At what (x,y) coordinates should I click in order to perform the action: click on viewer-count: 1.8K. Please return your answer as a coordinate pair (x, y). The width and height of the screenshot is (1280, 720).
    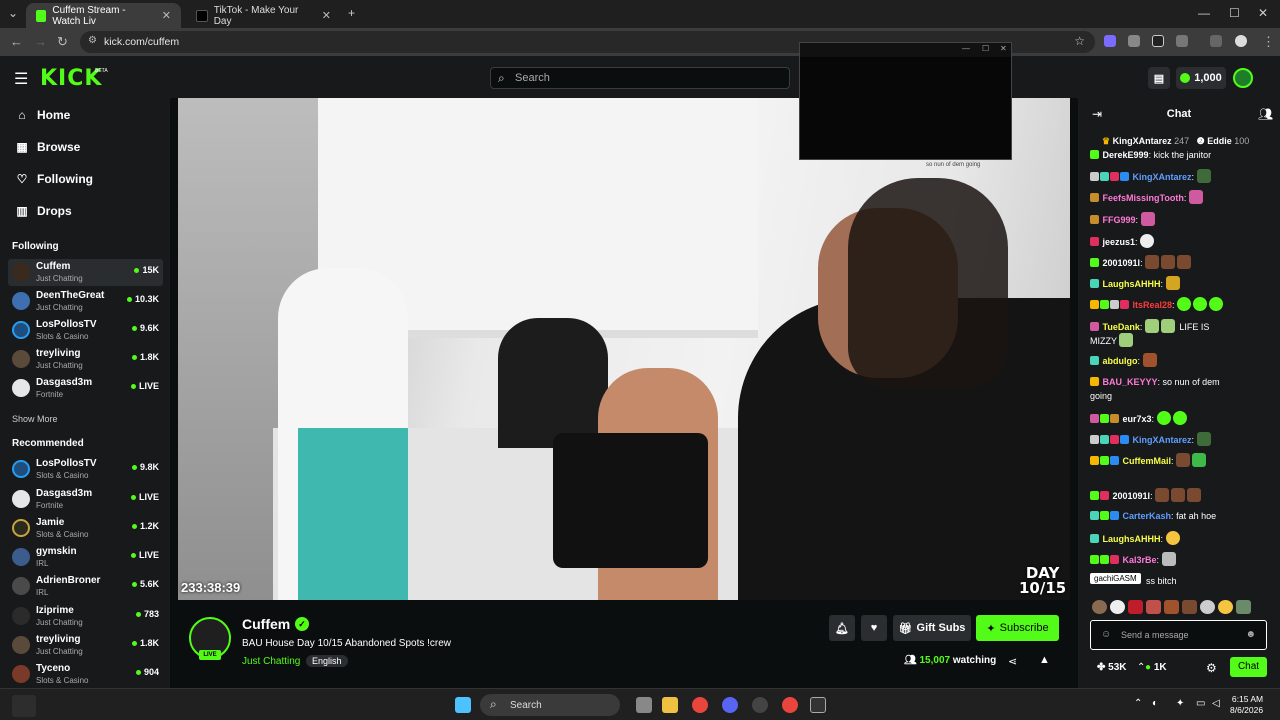
    Looking at the image, I should click on (145, 643).